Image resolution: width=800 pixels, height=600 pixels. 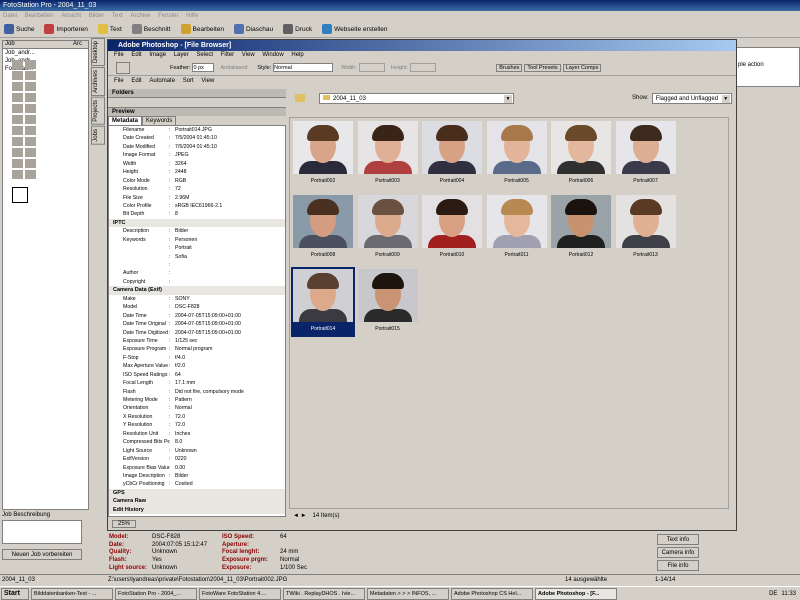 What do you see at coordinates (17, 75) in the screenshot?
I see `lasso-icon` at bounding box center [17, 75].